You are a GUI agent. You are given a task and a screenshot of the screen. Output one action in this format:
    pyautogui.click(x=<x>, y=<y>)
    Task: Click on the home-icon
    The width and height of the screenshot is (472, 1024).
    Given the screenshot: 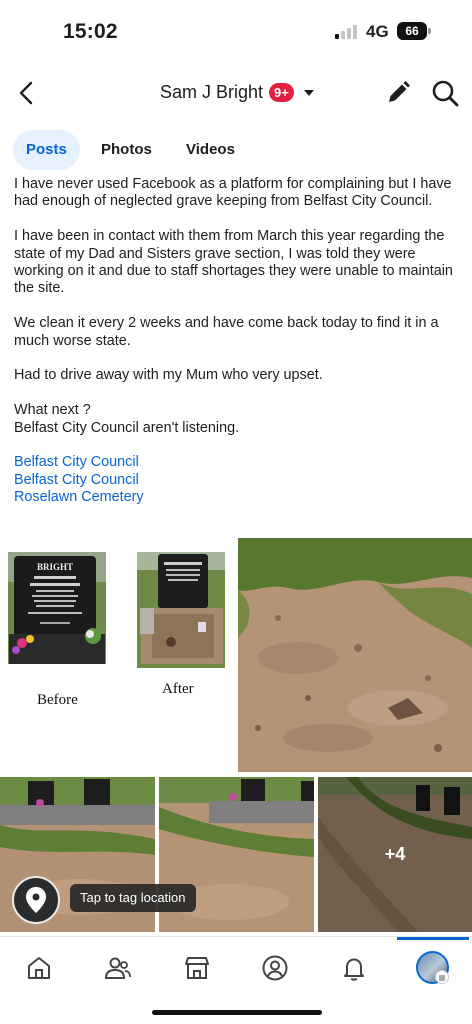 What is the action you would take?
    pyautogui.click(x=39, y=968)
    